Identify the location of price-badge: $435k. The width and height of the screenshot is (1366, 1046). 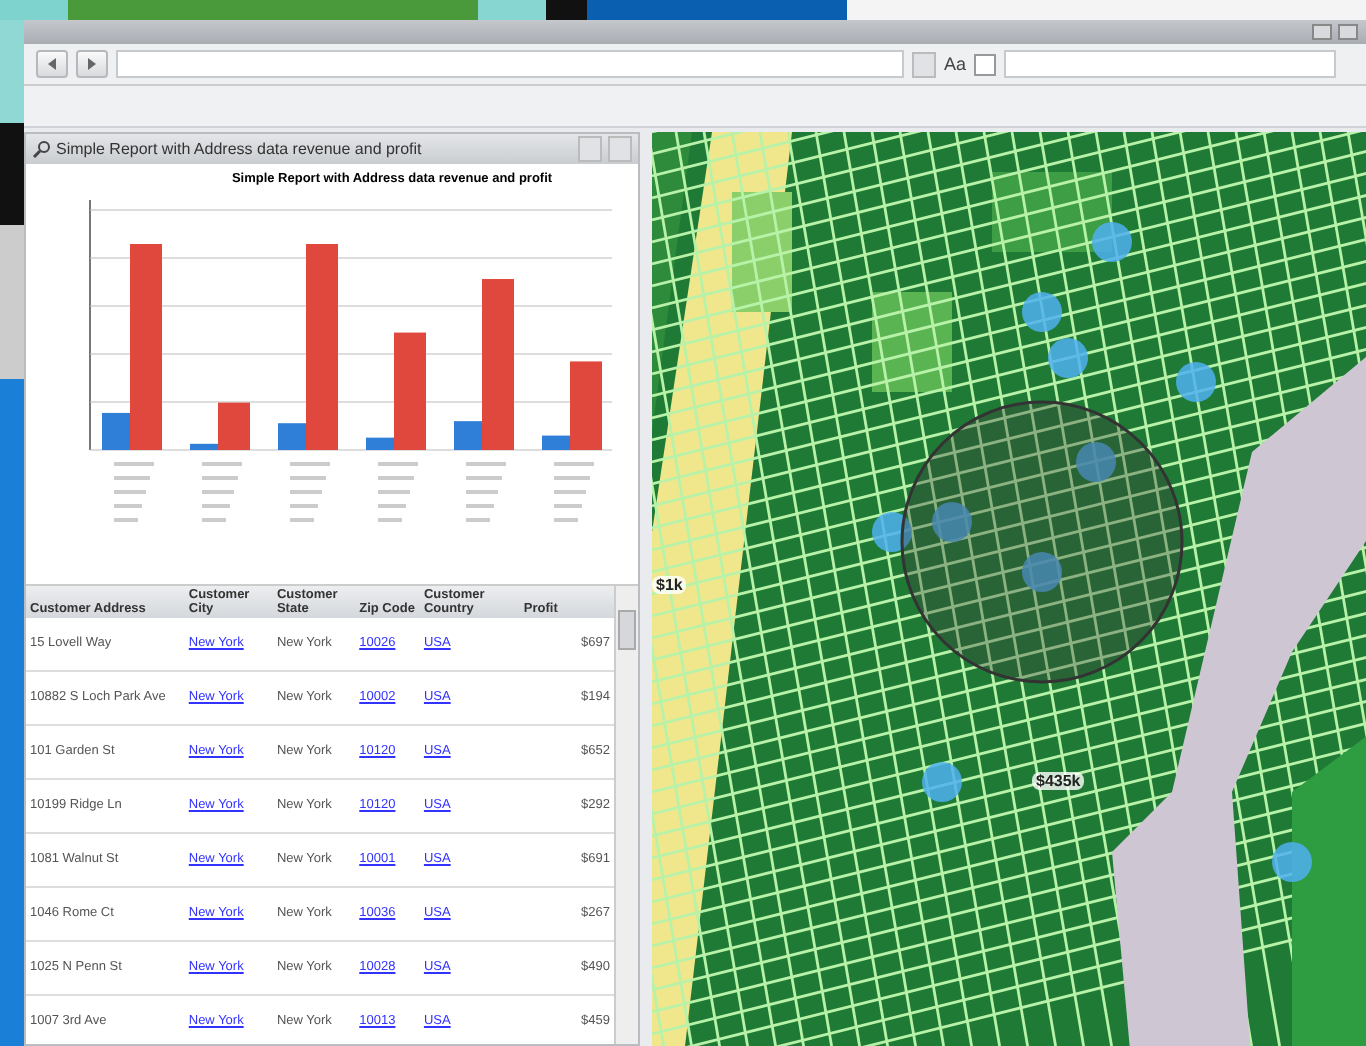
(1058, 781).